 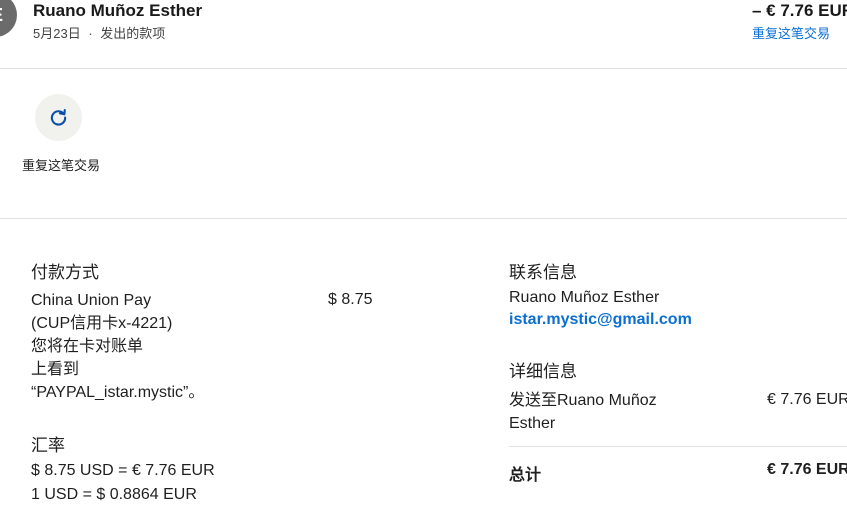 What do you see at coordinates (678, 446) in the screenshot?
I see `details-divider` at bounding box center [678, 446].